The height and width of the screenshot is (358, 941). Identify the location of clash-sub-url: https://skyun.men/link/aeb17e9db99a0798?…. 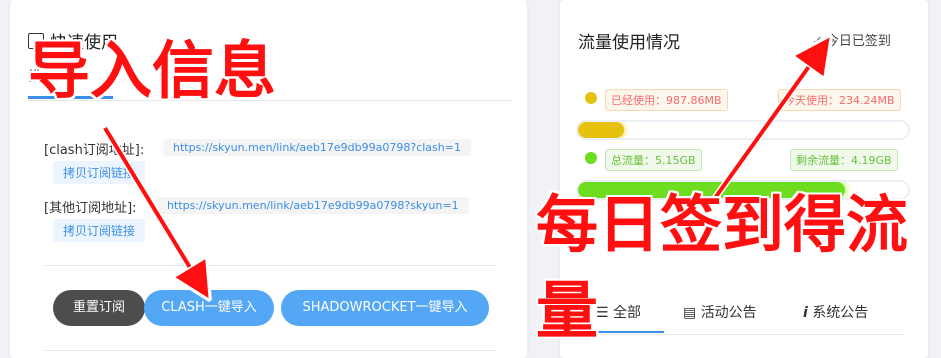
(317, 147).